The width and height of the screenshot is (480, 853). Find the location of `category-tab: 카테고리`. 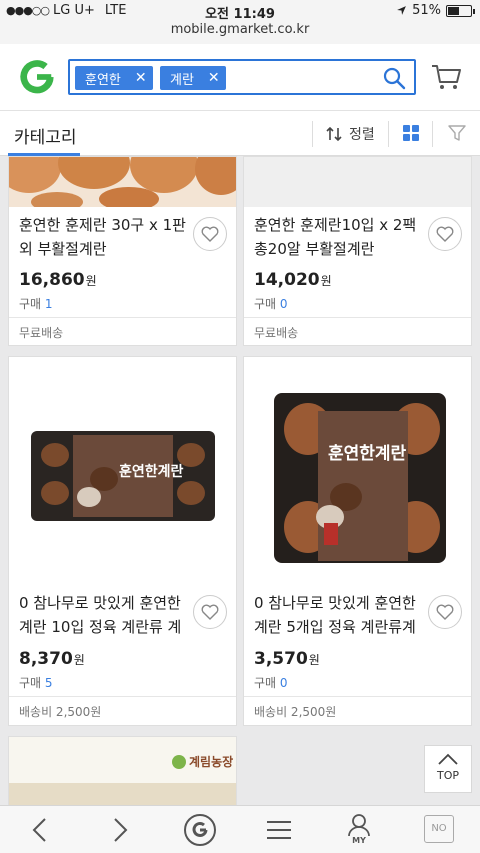

category-tab: 카테고리 is located at coordinates (45, 135).